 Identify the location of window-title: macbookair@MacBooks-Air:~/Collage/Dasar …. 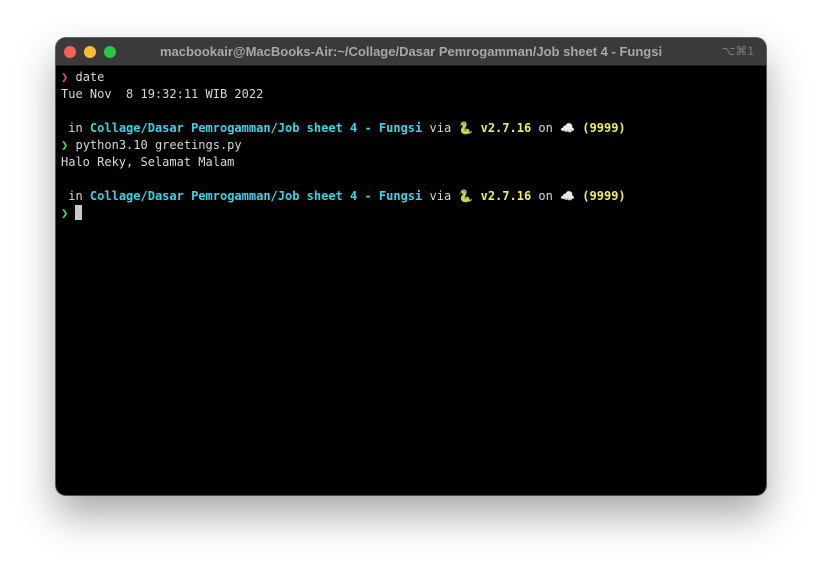
(411, 51).